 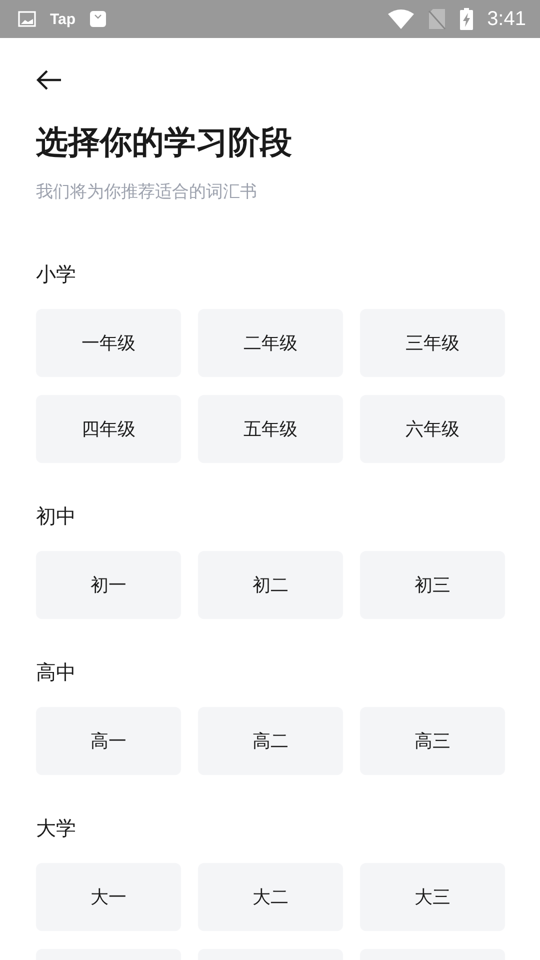 I want to click on battery-charging-icon, so click(x=467, y=19).